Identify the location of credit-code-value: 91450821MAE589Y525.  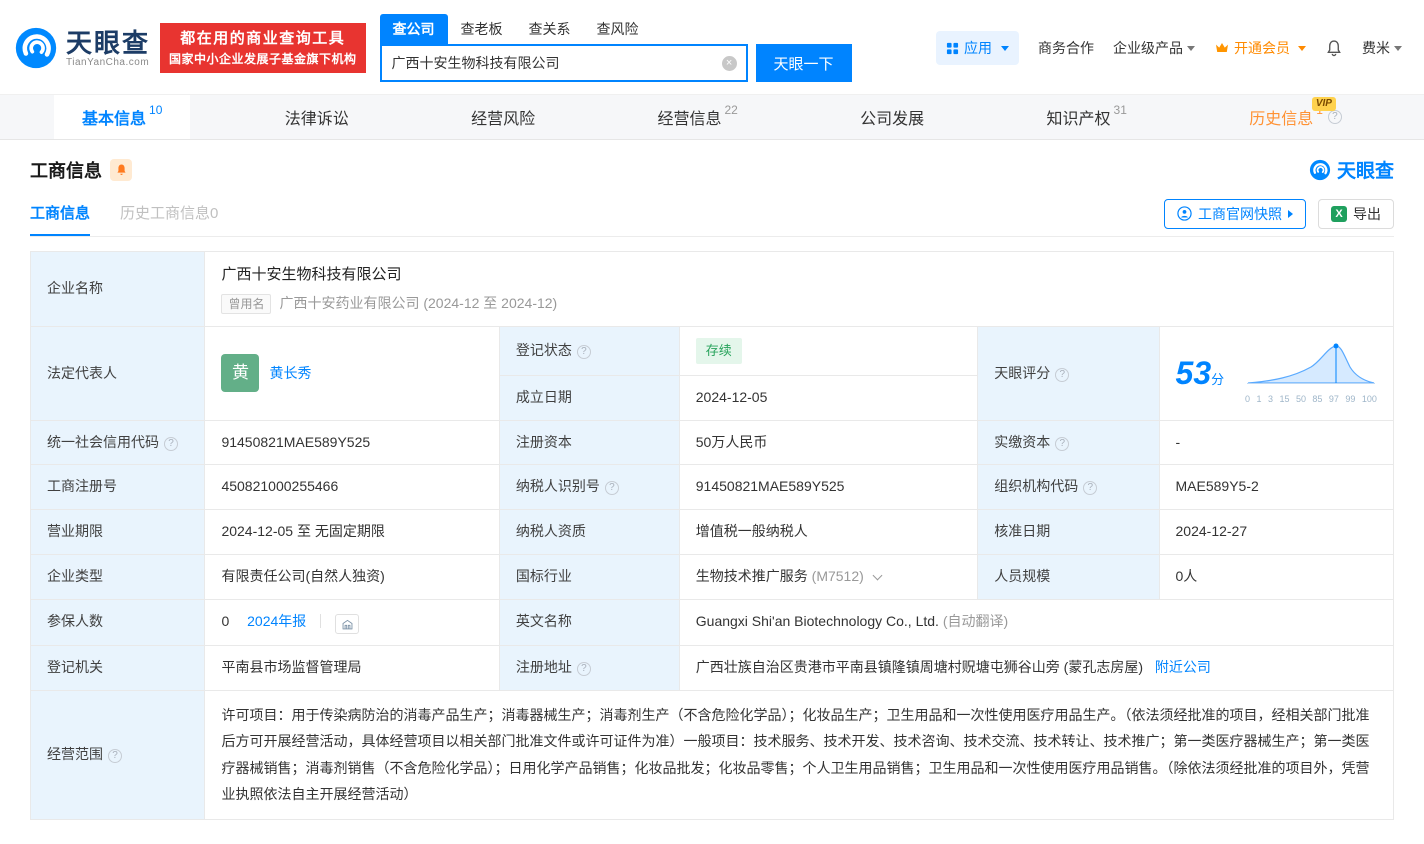
(352, 442).